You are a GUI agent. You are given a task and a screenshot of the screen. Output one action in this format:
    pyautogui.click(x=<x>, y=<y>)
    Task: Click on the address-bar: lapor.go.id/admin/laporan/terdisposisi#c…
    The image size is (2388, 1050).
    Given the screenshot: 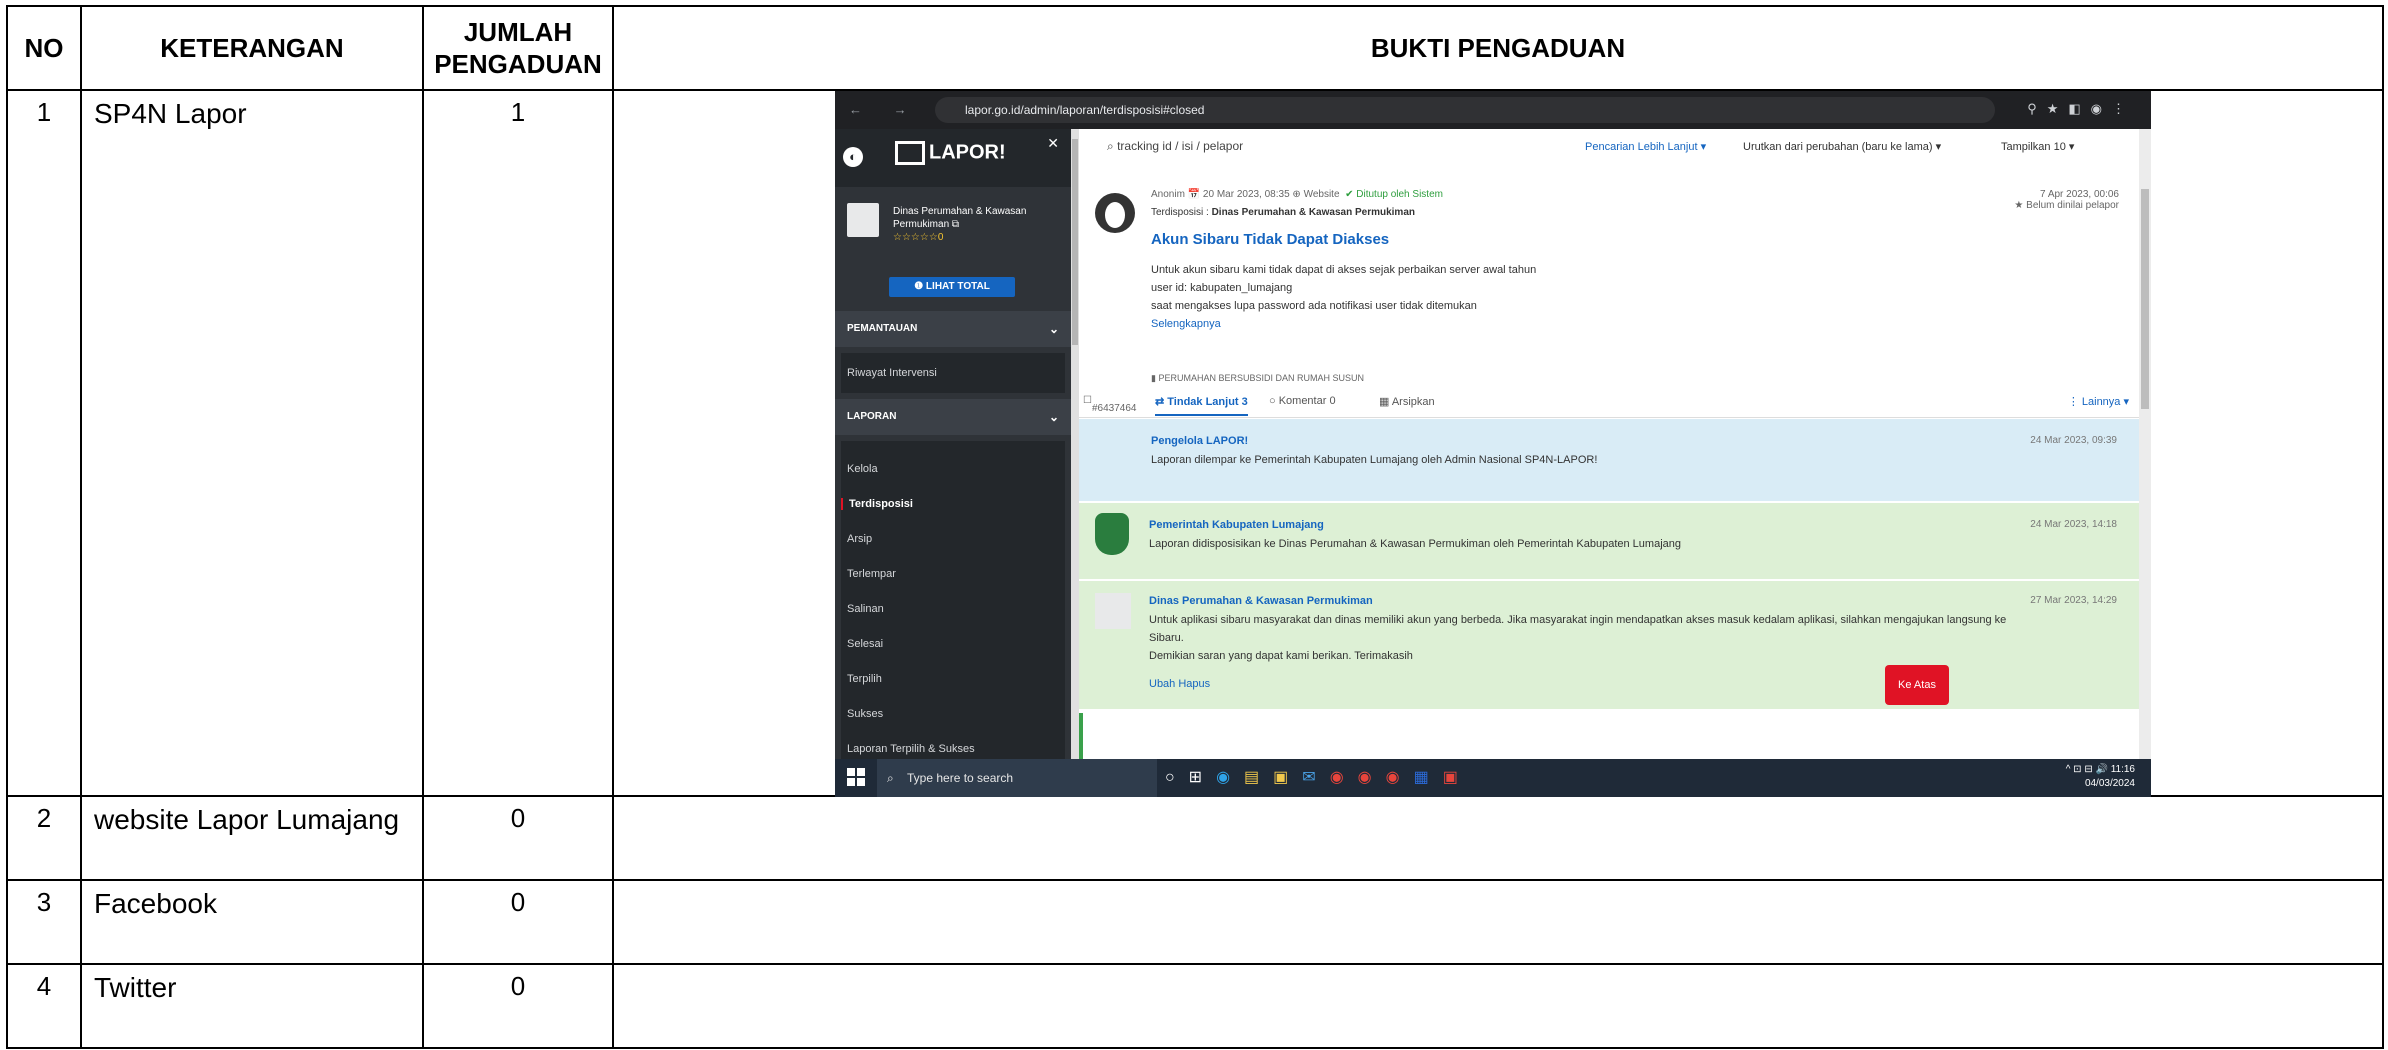 What is the action you would take?
    pyautogui.click(x=1465, y=110)
    